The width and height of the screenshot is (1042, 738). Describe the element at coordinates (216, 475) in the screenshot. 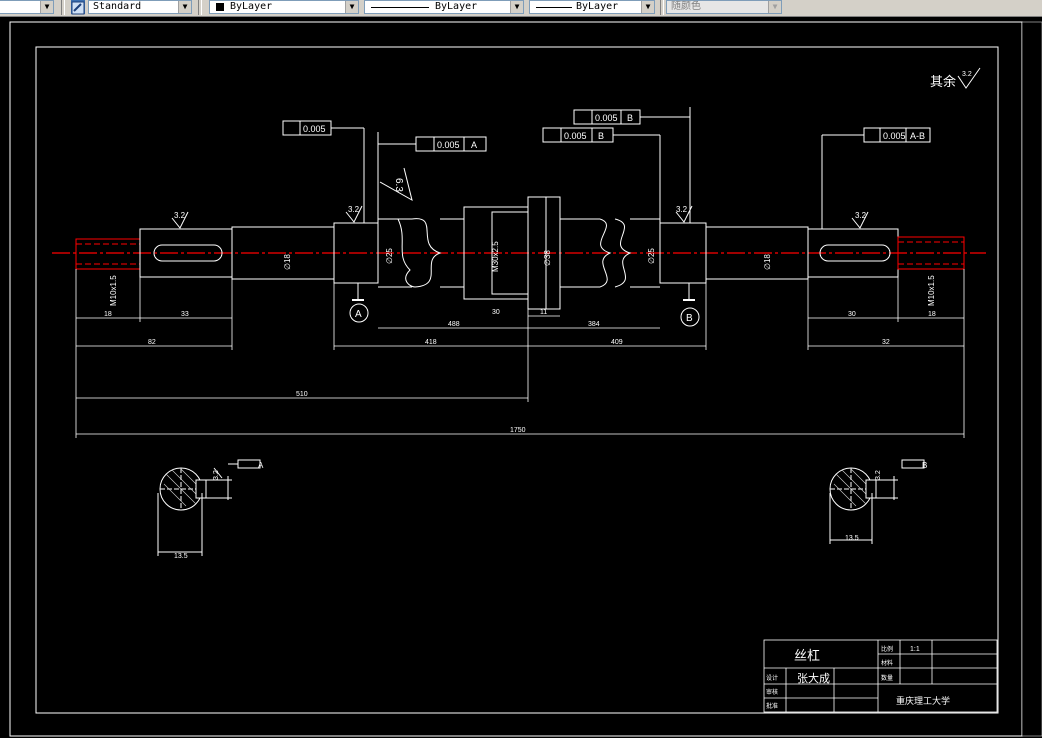

I see `left-section-key: 3.2` at that location.